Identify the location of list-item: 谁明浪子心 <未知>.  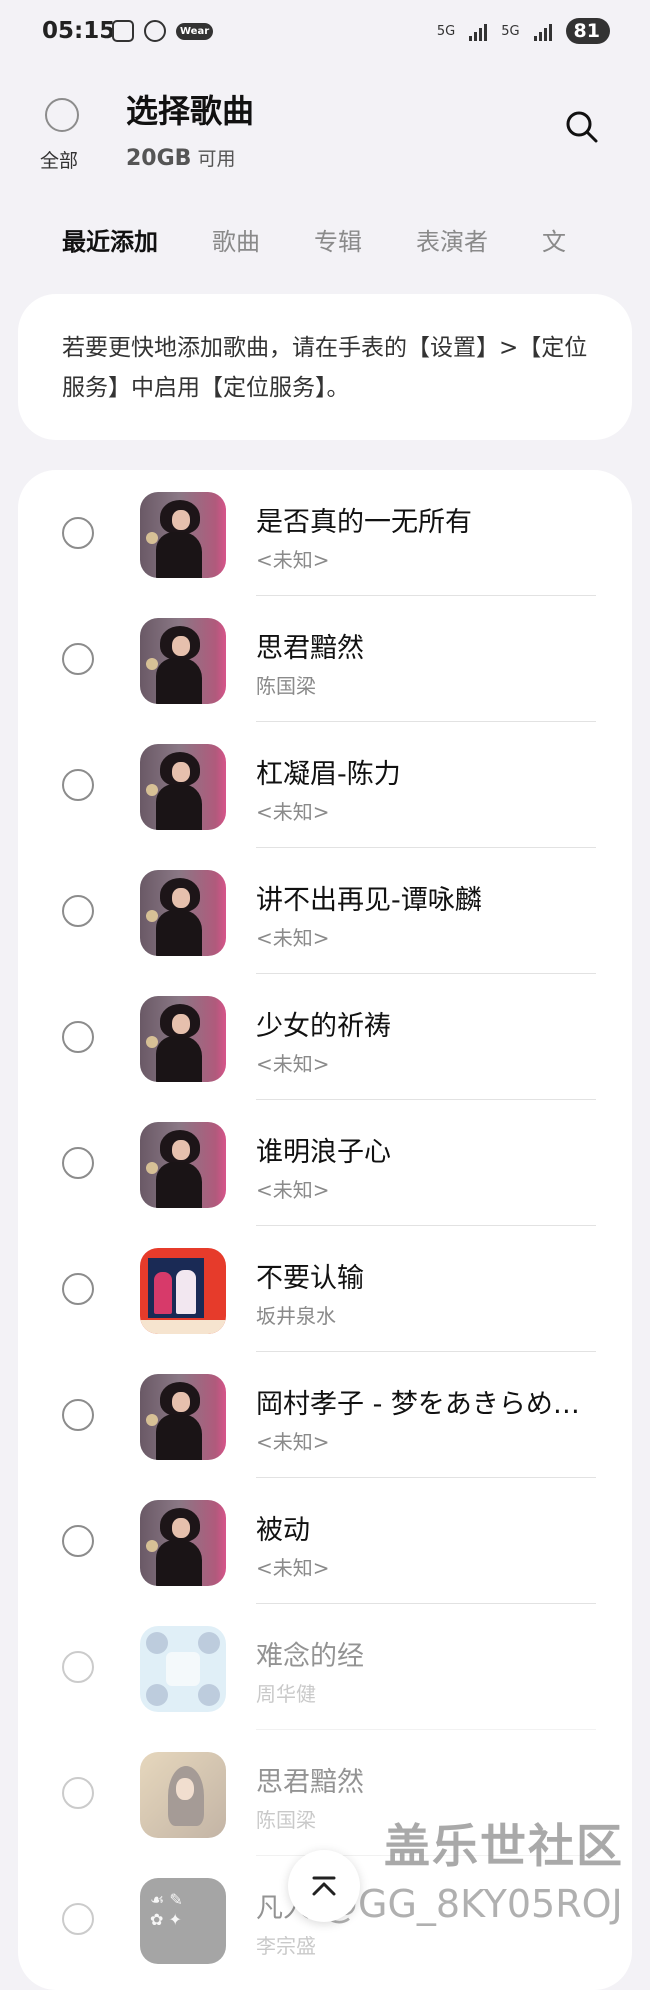
(325, 1163).